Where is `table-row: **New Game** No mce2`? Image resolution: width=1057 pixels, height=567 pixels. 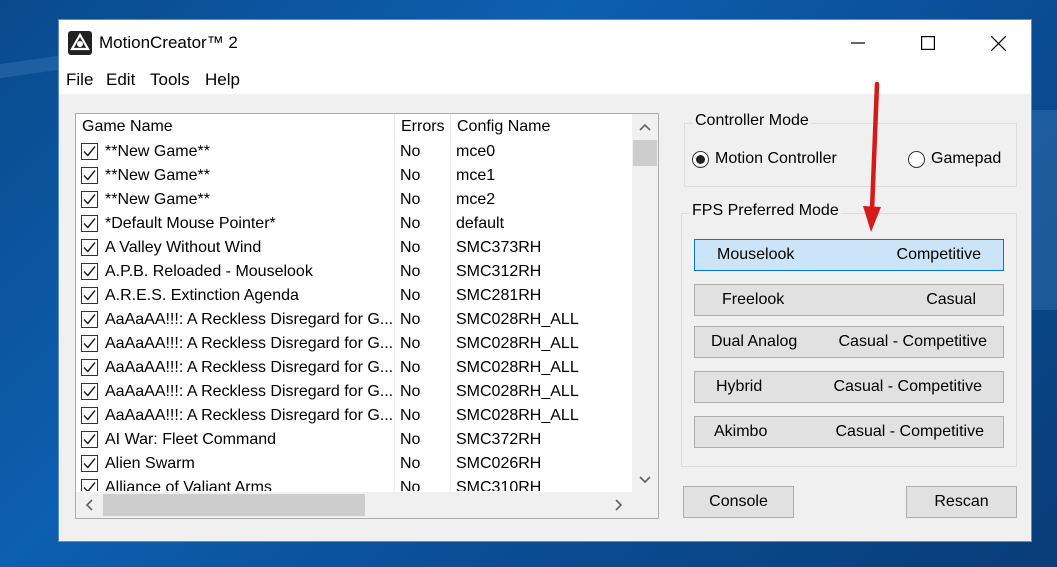 table-row: **New Game** No mce2 is located at coordinates (354, 200).